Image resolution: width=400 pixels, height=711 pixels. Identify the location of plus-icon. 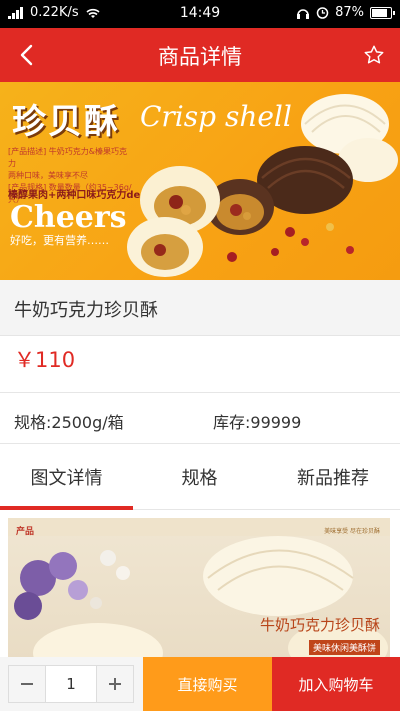
(115, 684).